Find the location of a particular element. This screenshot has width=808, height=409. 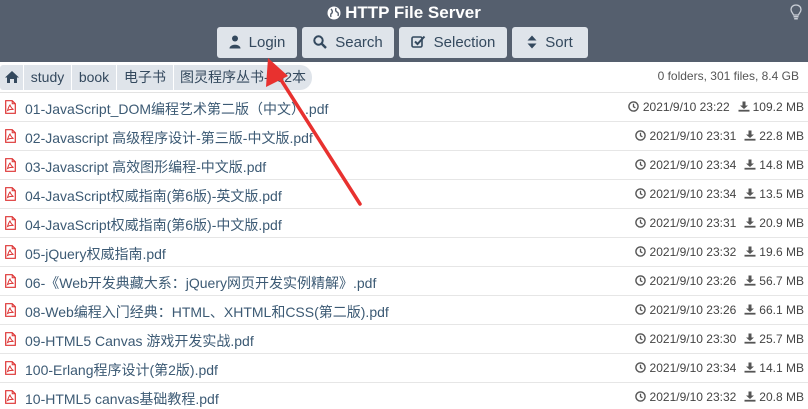

checkbox-icon is located at coordinates (417, 41).